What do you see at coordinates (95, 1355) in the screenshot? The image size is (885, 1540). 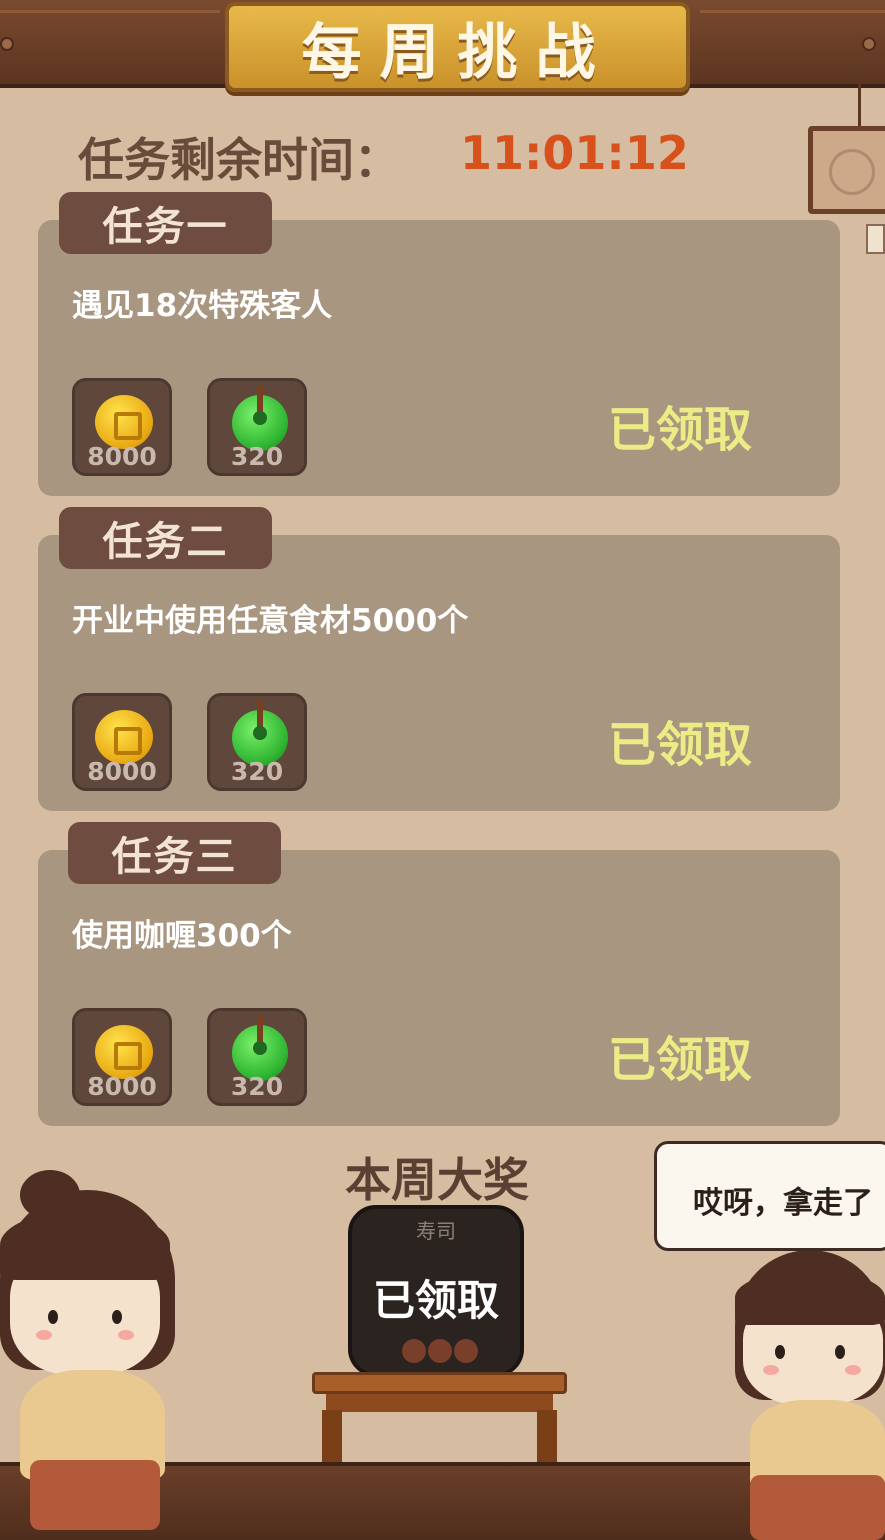 I see `character-left` at bounding box center [95, 1355].